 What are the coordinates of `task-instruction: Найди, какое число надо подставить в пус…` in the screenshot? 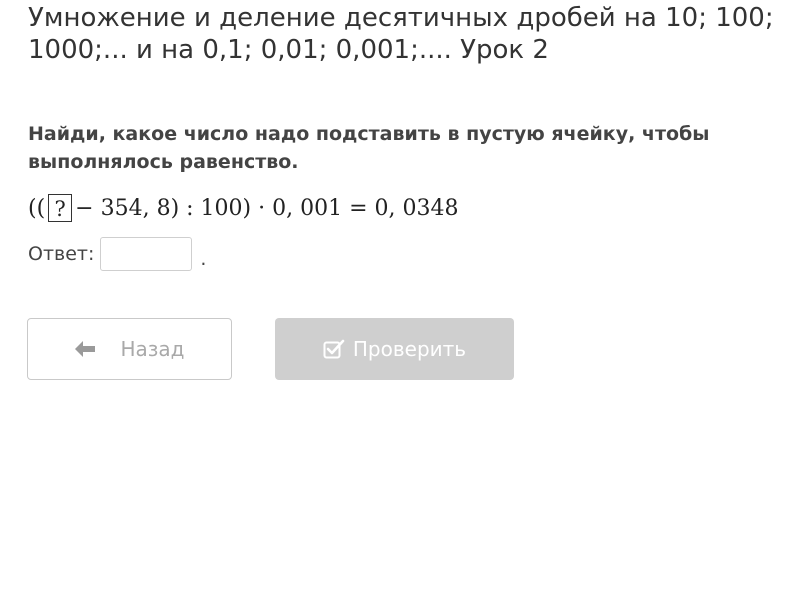 It's located at (369, 148).